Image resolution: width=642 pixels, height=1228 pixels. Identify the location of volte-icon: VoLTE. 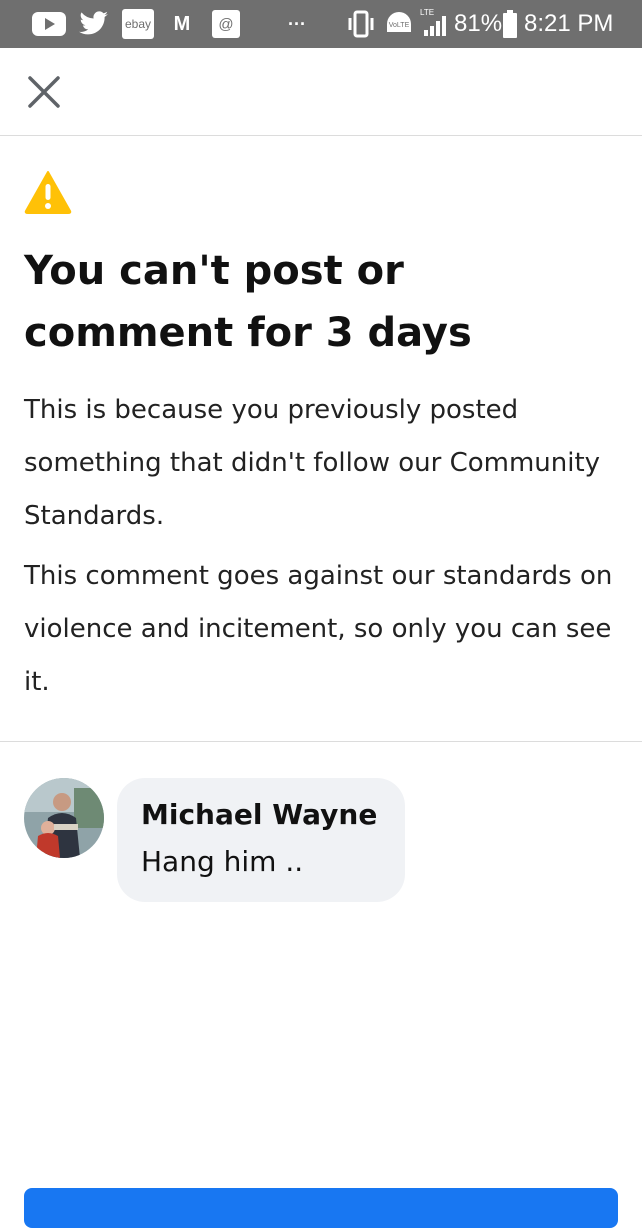
(399, 24).